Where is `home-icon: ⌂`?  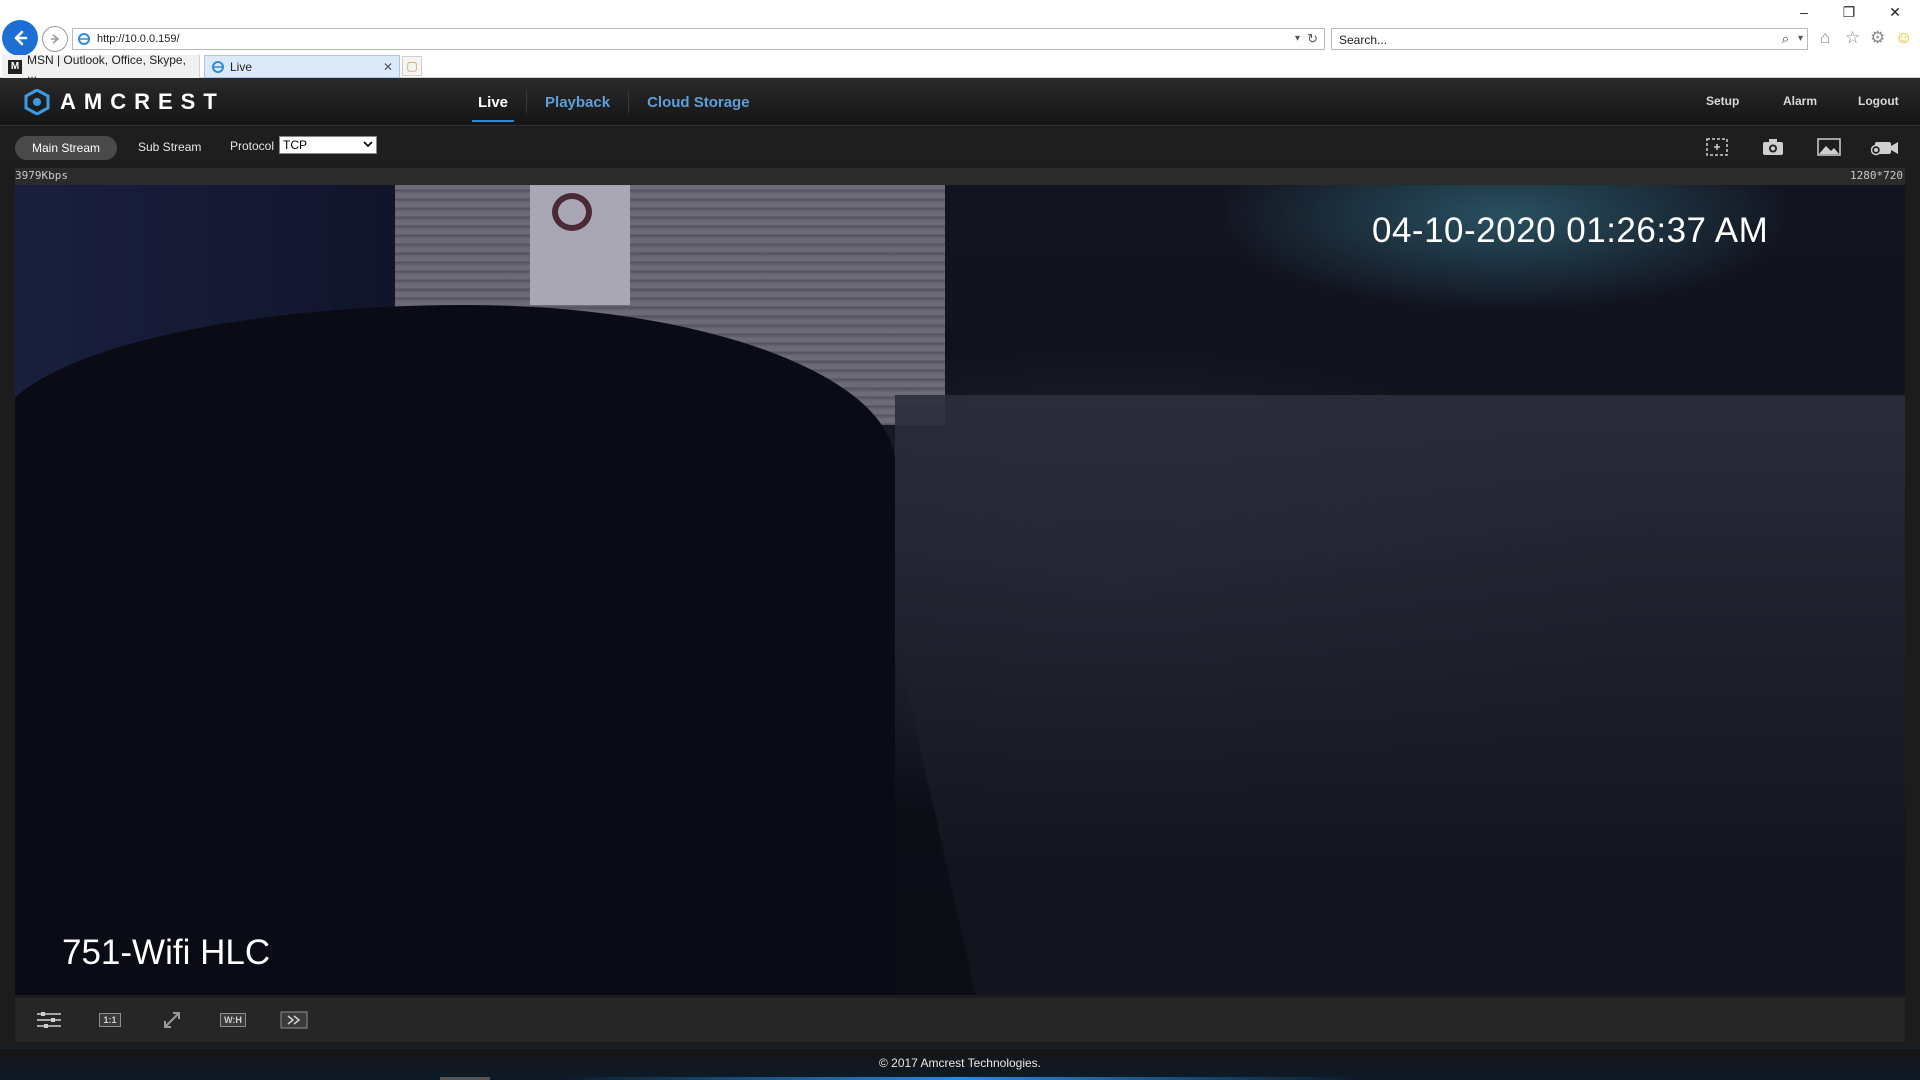
home-icon: ⌂ is located at coordinates (1825, 38).